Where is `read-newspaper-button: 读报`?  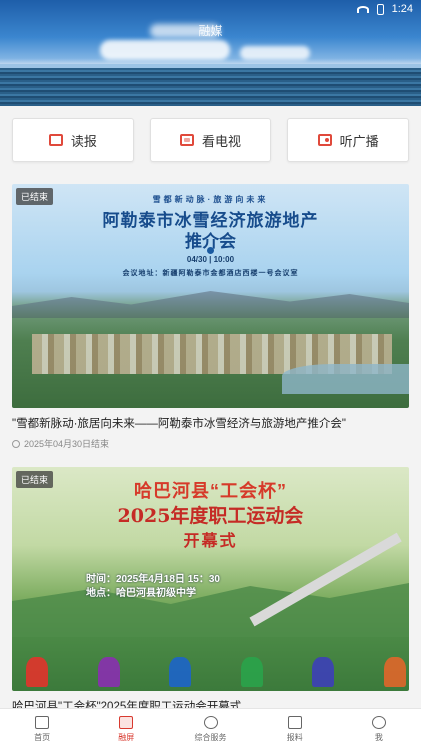
read-newspaper-button: 读报 is located at coordinates (73, 140).